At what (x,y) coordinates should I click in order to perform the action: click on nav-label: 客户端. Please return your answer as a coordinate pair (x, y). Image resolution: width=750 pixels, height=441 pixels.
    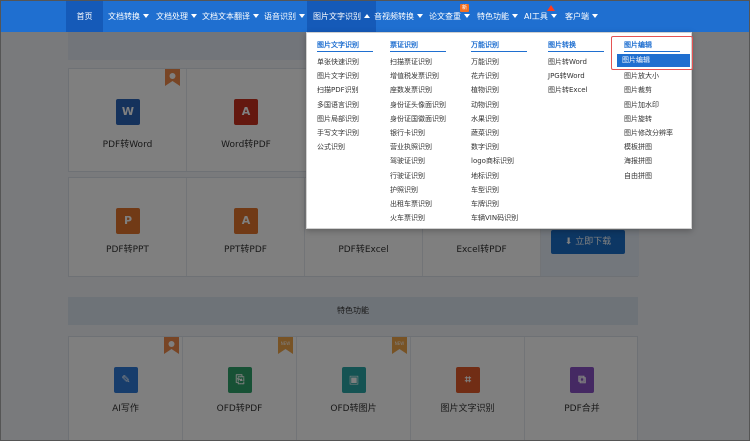
    Looking at the image, I should click on (577, 16).